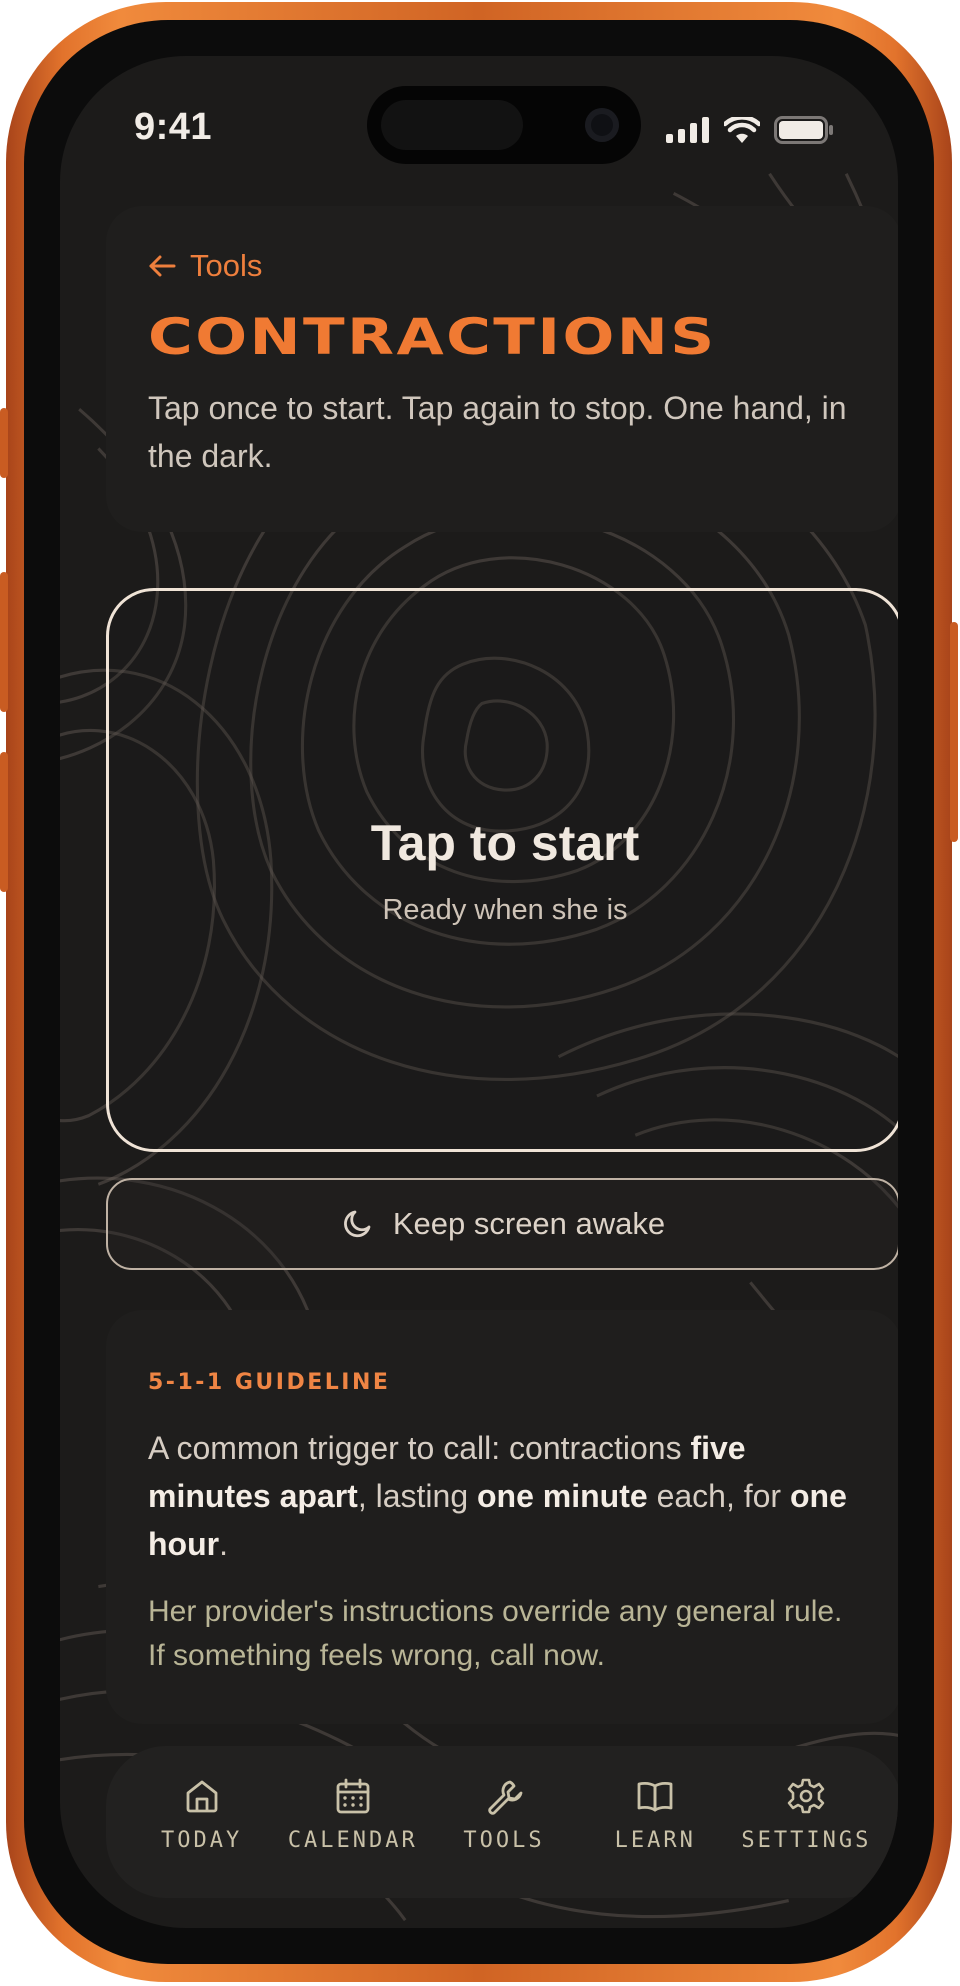 Image resolution: width=960 pixels, height=1986 pixels. Describe the element at coordinates (803, 130) in the screenshot. I see `battery-icon` at that location.